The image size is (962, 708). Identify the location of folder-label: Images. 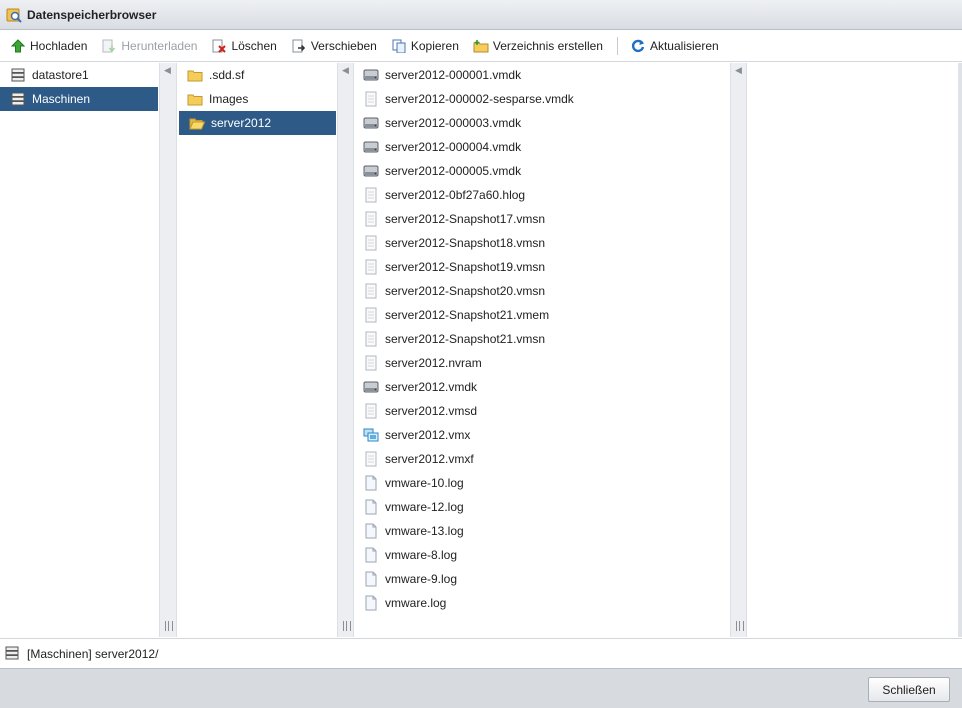
(229, 99).